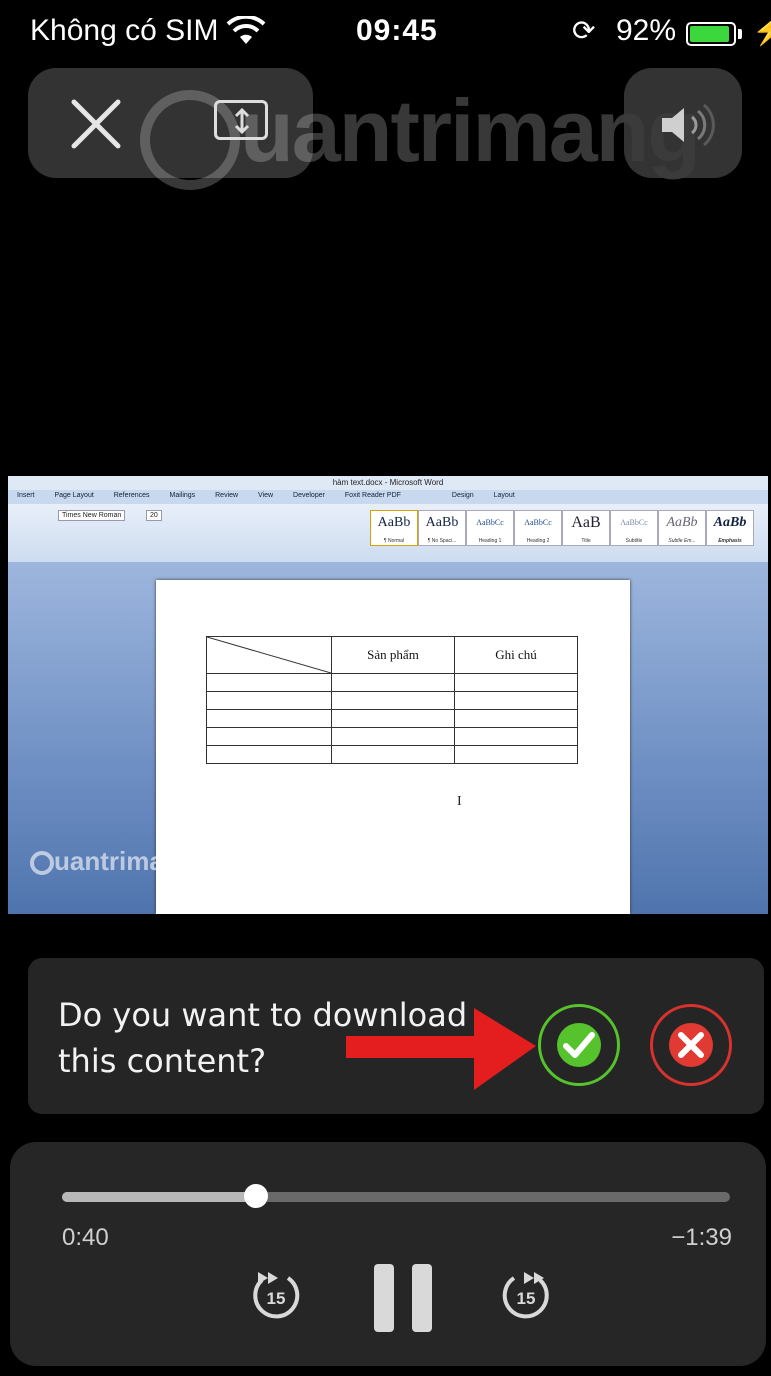  Describe the element at coordinates (459, 801) in the screenshot. I see `text-cursor-icon: I` at that location.